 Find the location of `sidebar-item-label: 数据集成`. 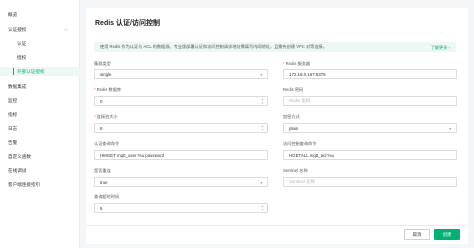

sidebar-item-label: 数据集成 is located at coordinates (17, 86).